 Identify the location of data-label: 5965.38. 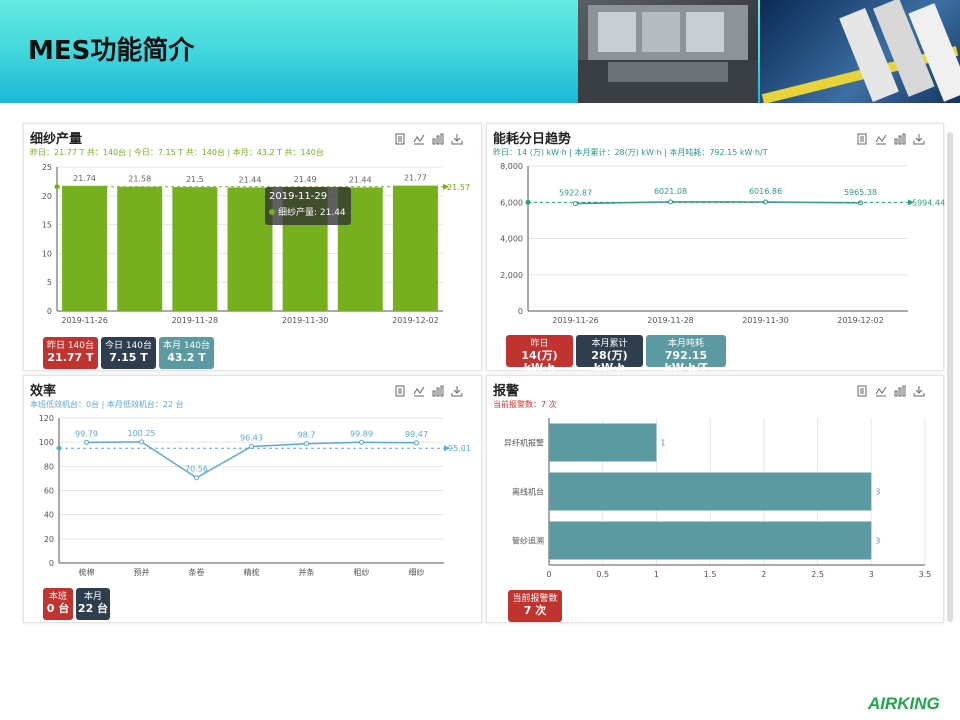
(860, 192).